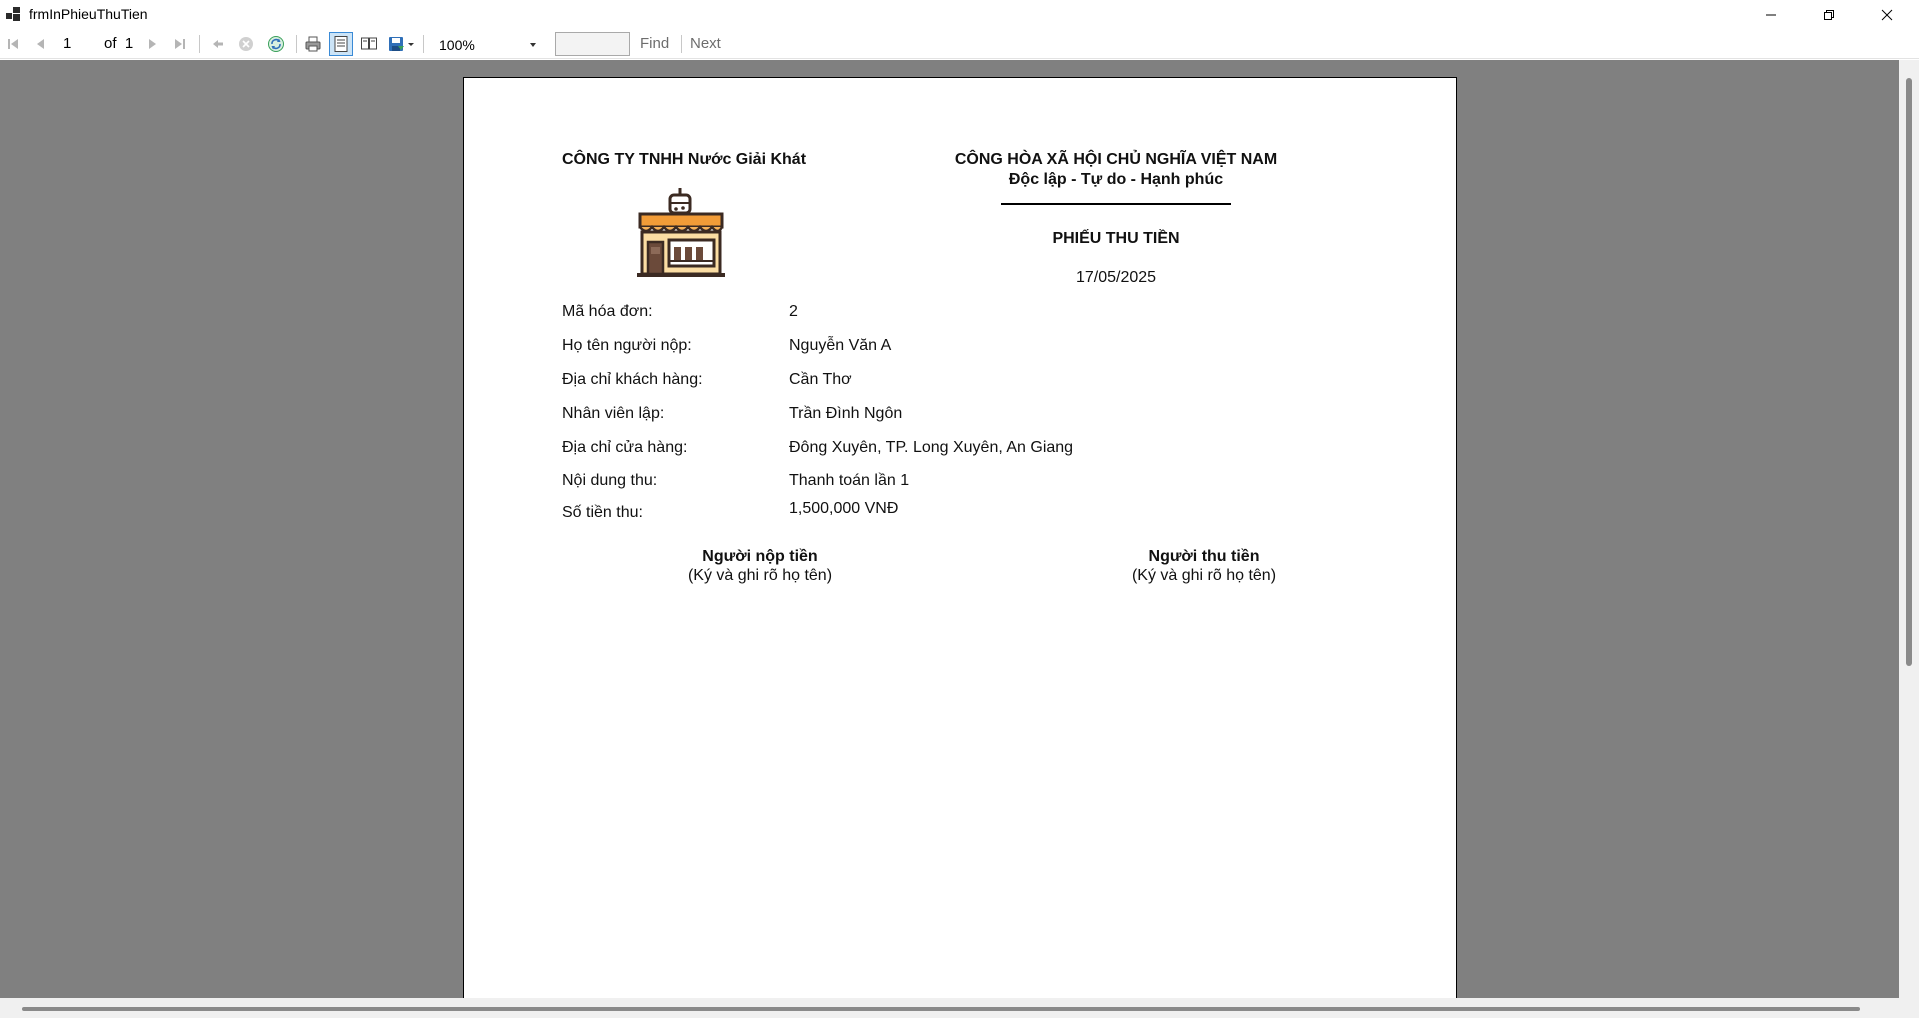  What do you see at coordinates (846, 413) in the screenshot?
I see `field-value-staff: Trần Đình Ngôn` at bounding box center [846, 413].